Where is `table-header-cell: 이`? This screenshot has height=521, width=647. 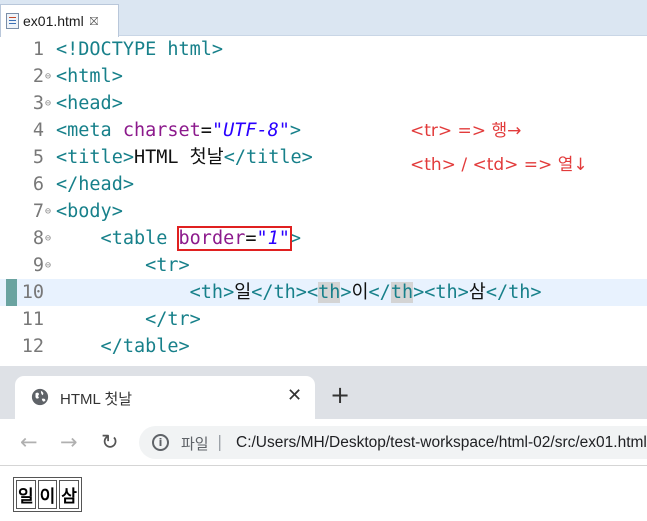
table-header-cell: 이 is located at coordinates (47, 494).